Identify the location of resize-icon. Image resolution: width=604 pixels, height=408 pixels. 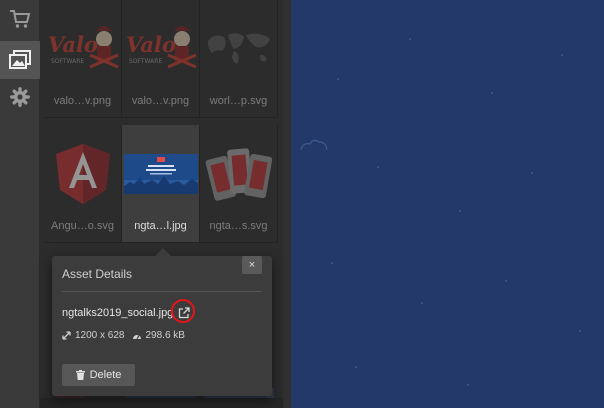
(66, 335).